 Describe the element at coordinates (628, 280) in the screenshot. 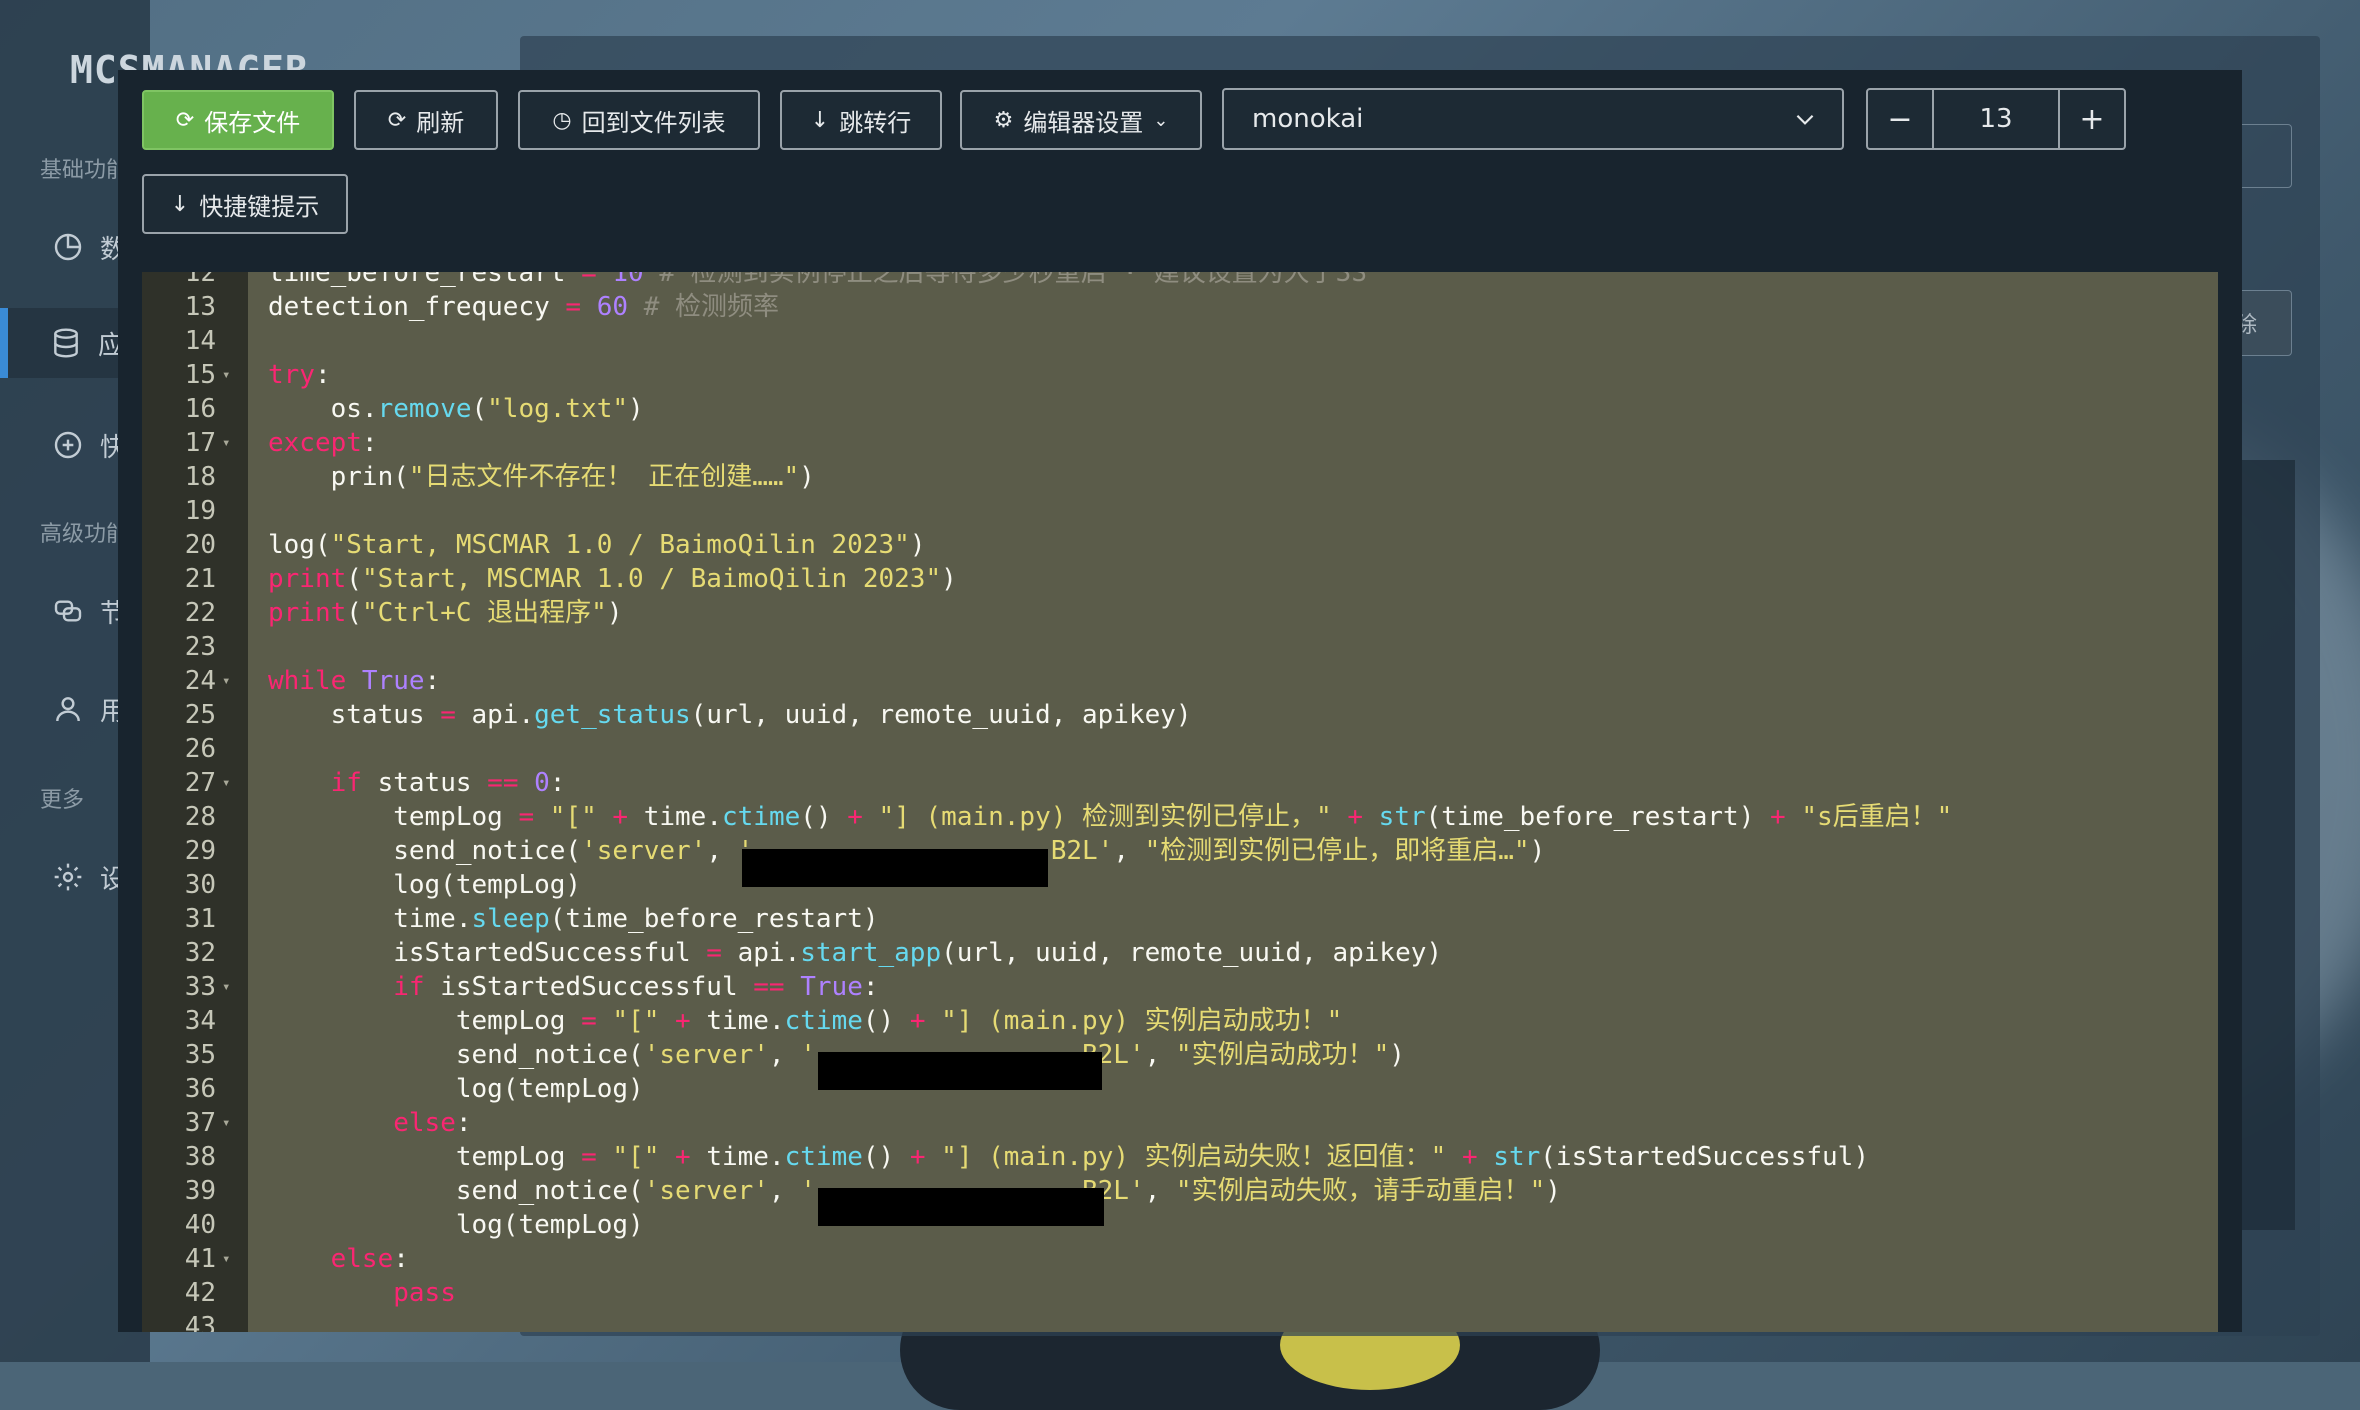

I see `code-token: 10` at that location.